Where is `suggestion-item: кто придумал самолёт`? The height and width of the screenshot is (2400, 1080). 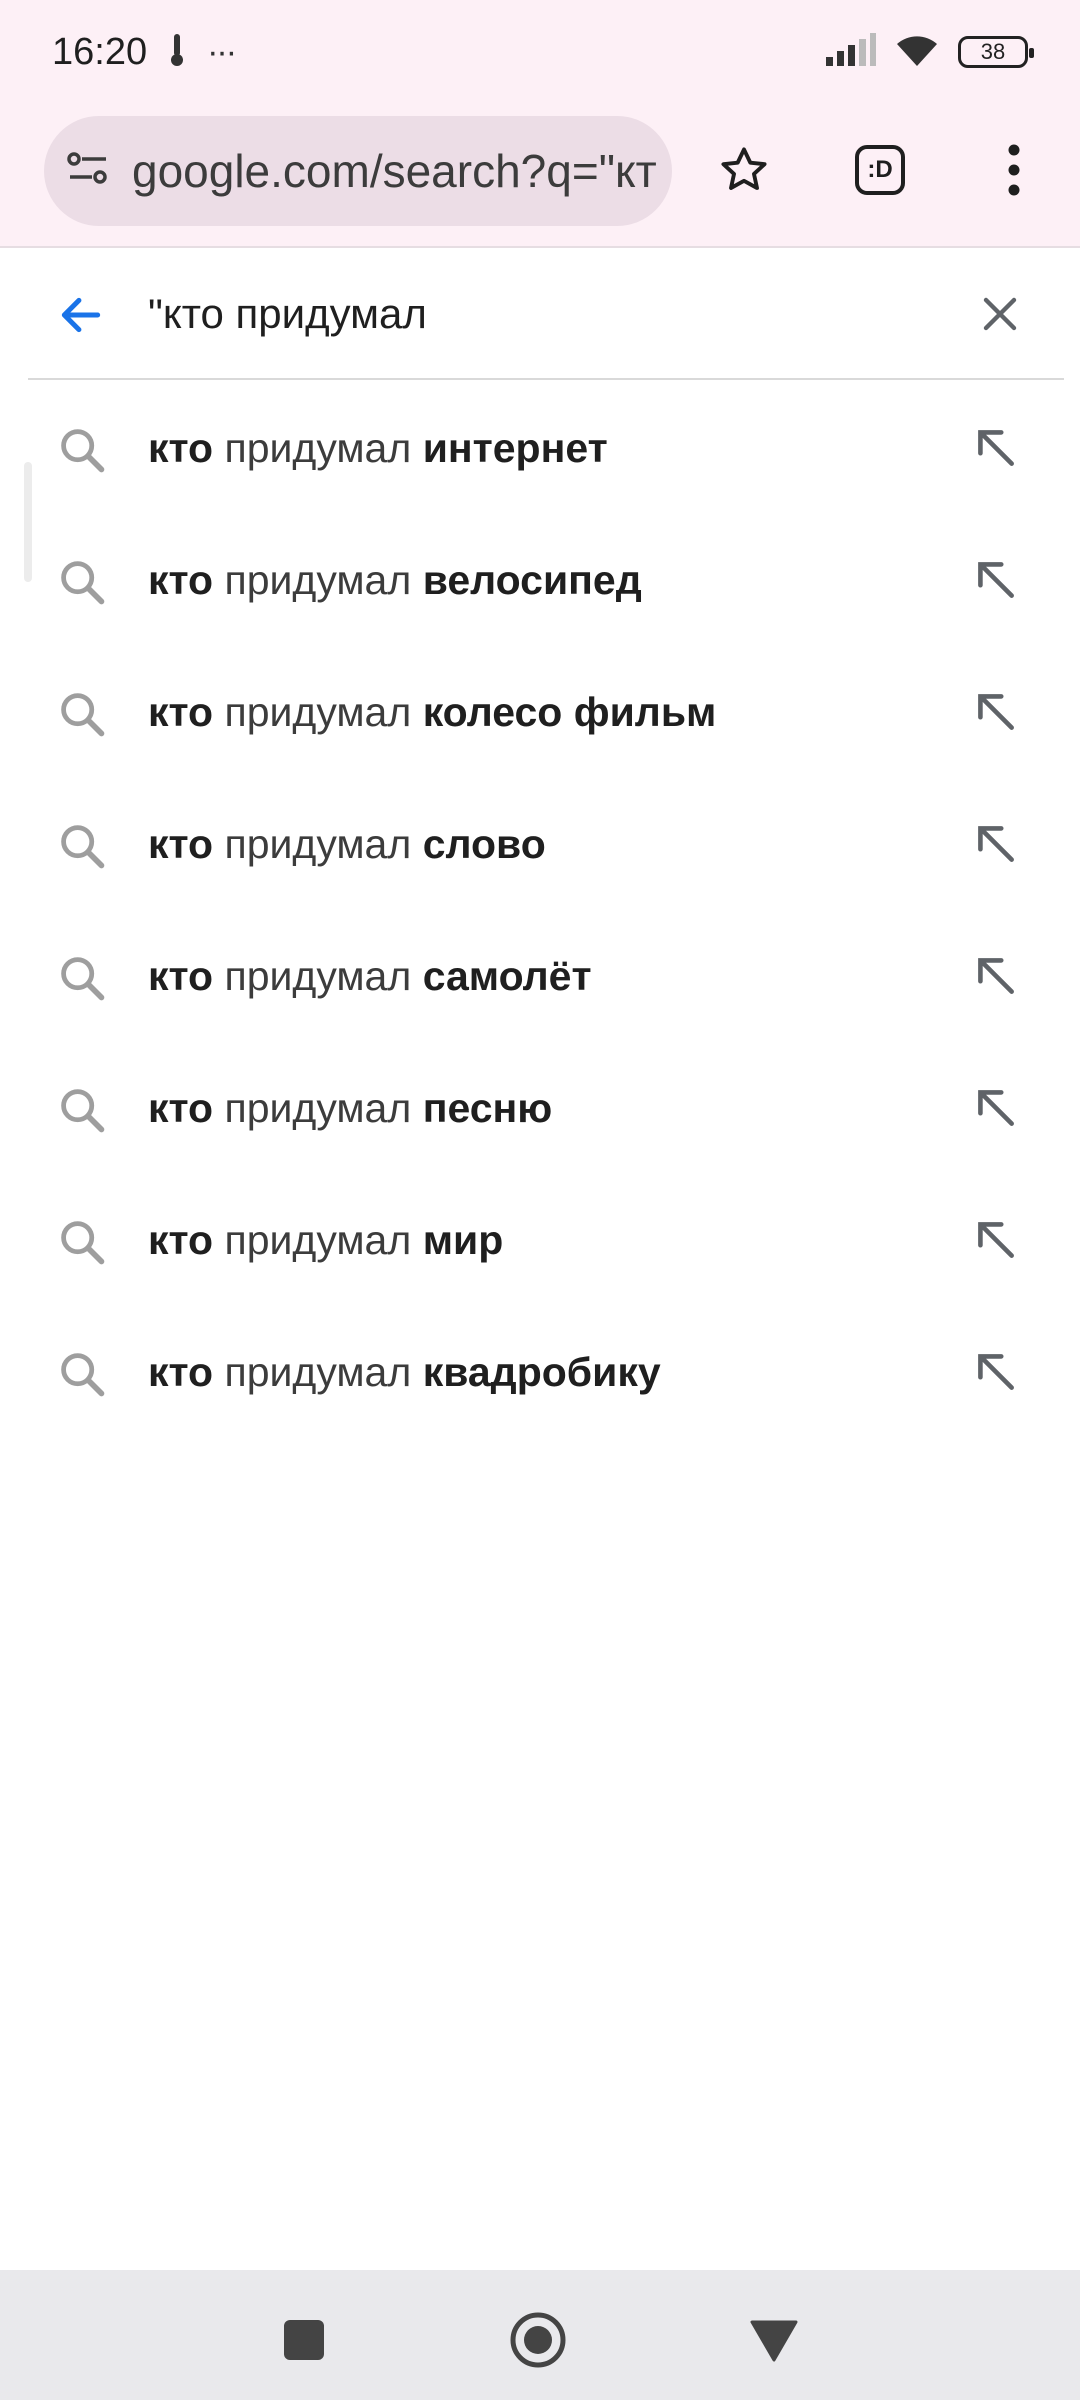 suggestion-item: кто придумал самолёт is located at coordinates (540, 976).